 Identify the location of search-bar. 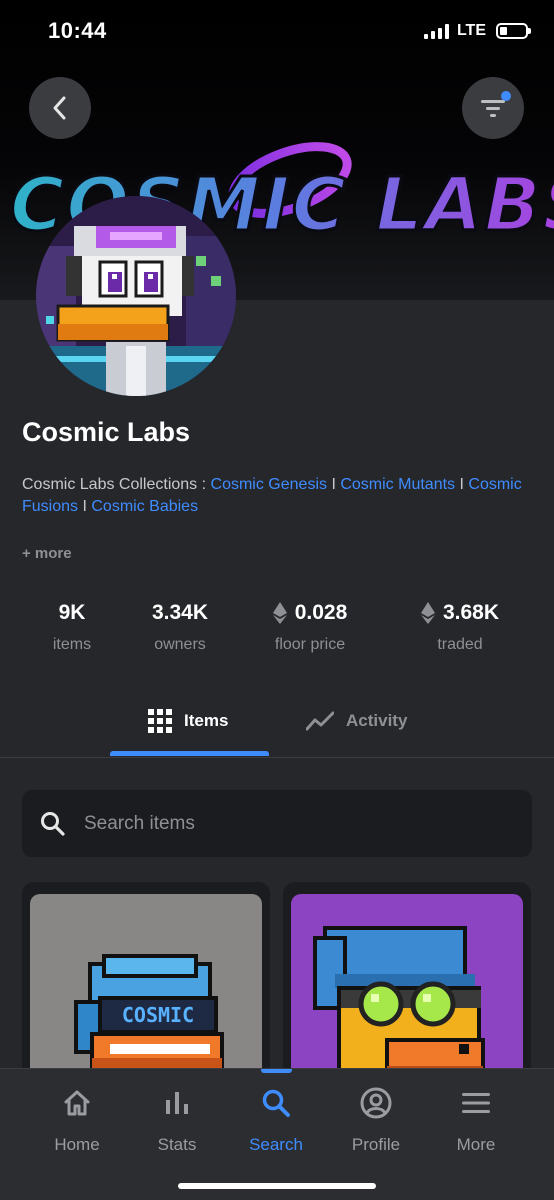
(277, 823).